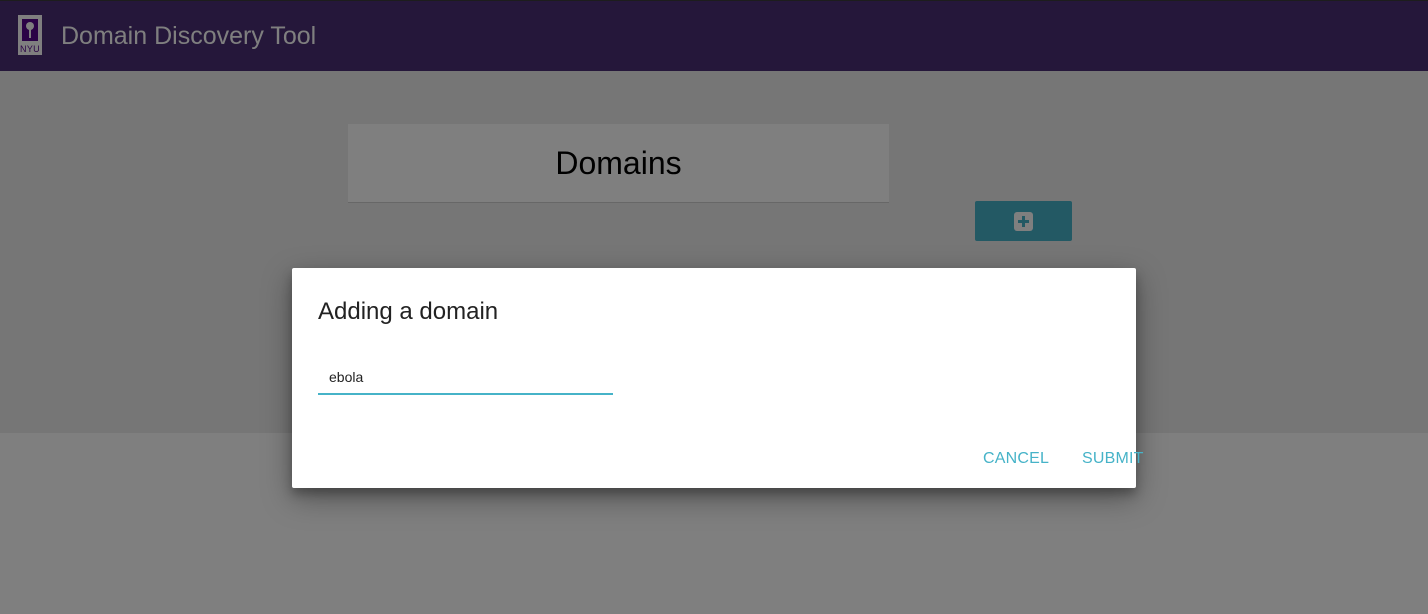 The height and width of the screenshot is (614, 1428). What do you see at coordinates (1016, 459) in the screenshot?
I see `cancel-button: CANCEL` at bounding box center [1016, 459].